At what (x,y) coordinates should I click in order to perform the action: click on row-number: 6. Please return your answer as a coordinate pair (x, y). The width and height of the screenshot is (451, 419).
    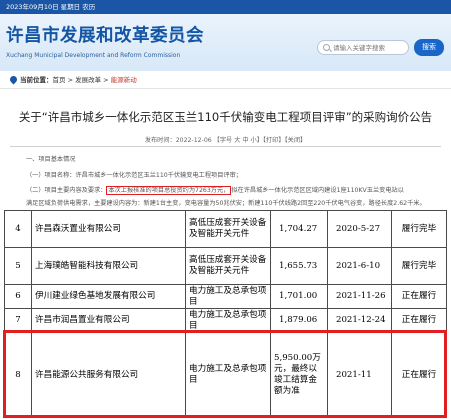
    Looking at the image, I should click on (18, 296).